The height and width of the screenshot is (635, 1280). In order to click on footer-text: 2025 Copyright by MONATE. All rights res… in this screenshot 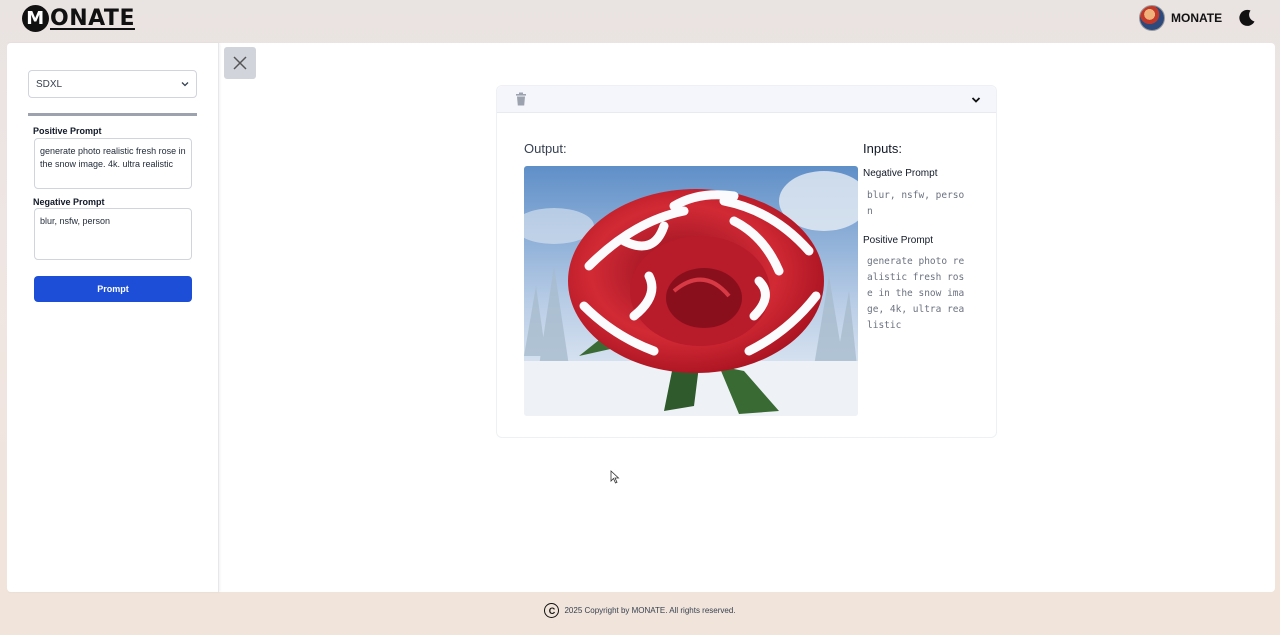, I will do `click(650, 610)`.